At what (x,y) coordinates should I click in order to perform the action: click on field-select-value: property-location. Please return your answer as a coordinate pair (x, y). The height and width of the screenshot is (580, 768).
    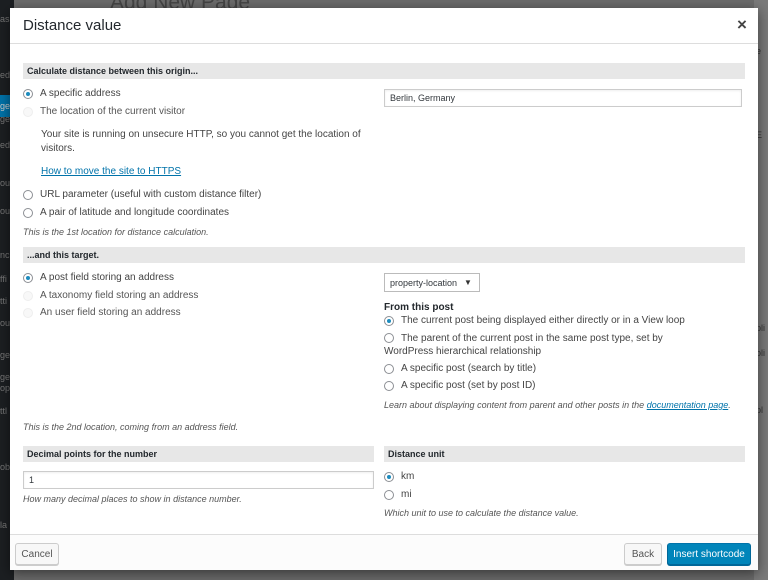
    Looking at the image, I should click on (424, 282).